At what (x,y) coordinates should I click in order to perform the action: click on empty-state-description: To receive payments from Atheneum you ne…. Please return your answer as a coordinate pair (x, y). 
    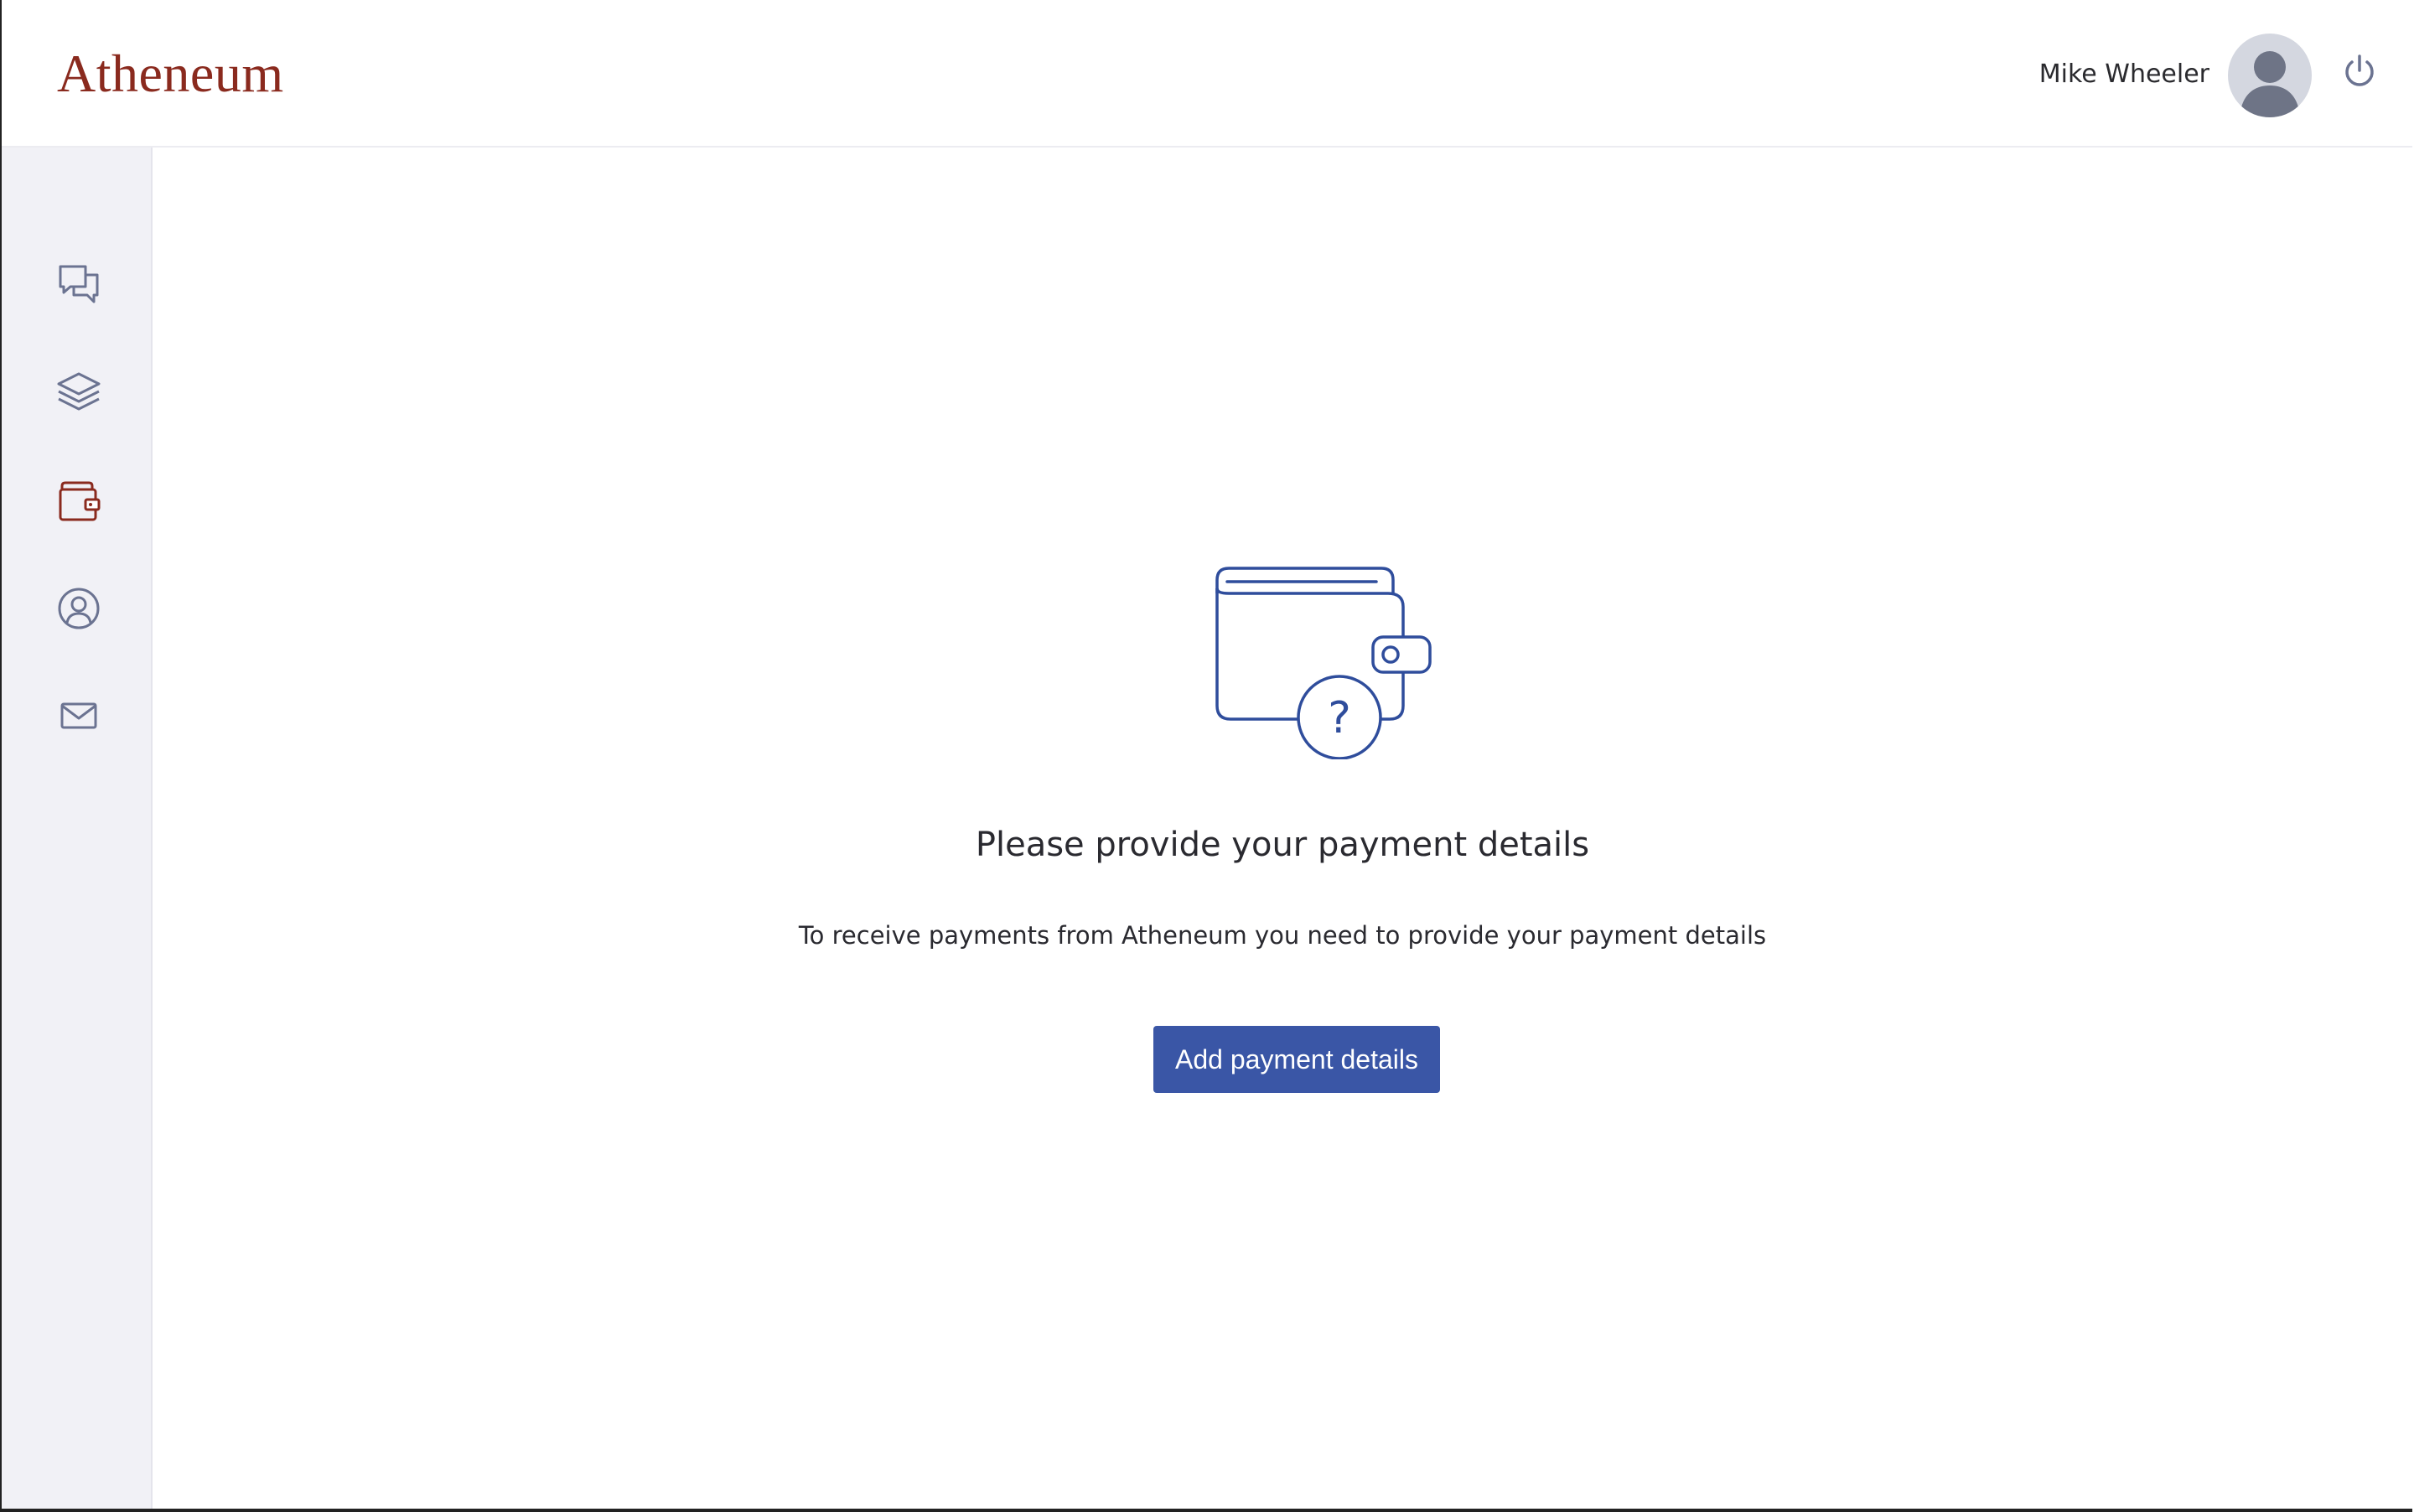
    Looking at the image, I should click on (1282, 935).